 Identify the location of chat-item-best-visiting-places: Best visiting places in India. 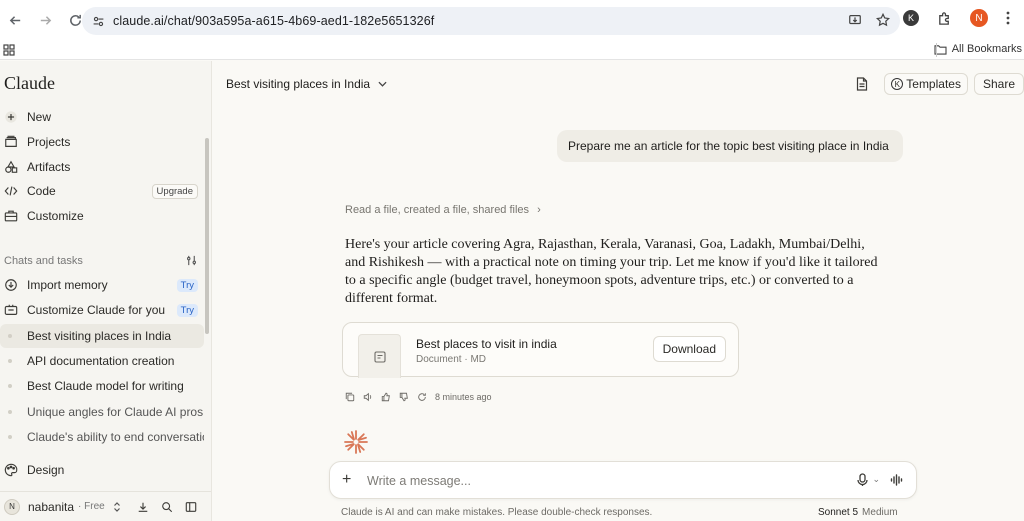
(102, 336).